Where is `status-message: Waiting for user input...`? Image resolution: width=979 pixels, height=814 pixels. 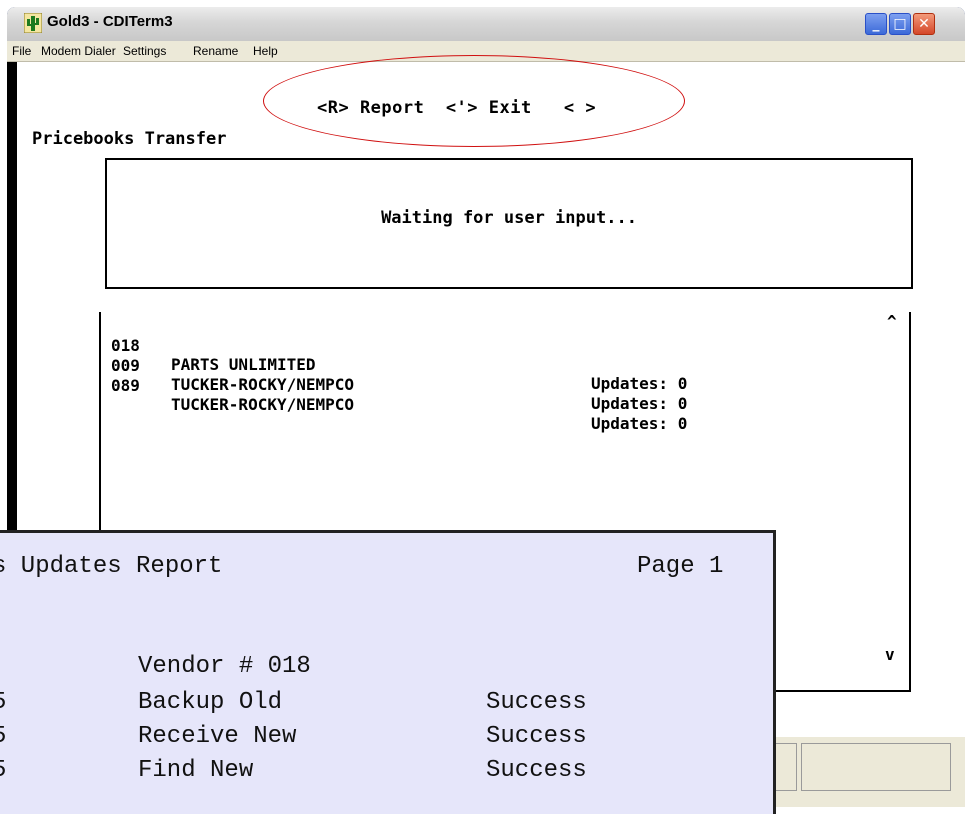 status-message: Waiting for user input... is located at coordinates (509, 218).